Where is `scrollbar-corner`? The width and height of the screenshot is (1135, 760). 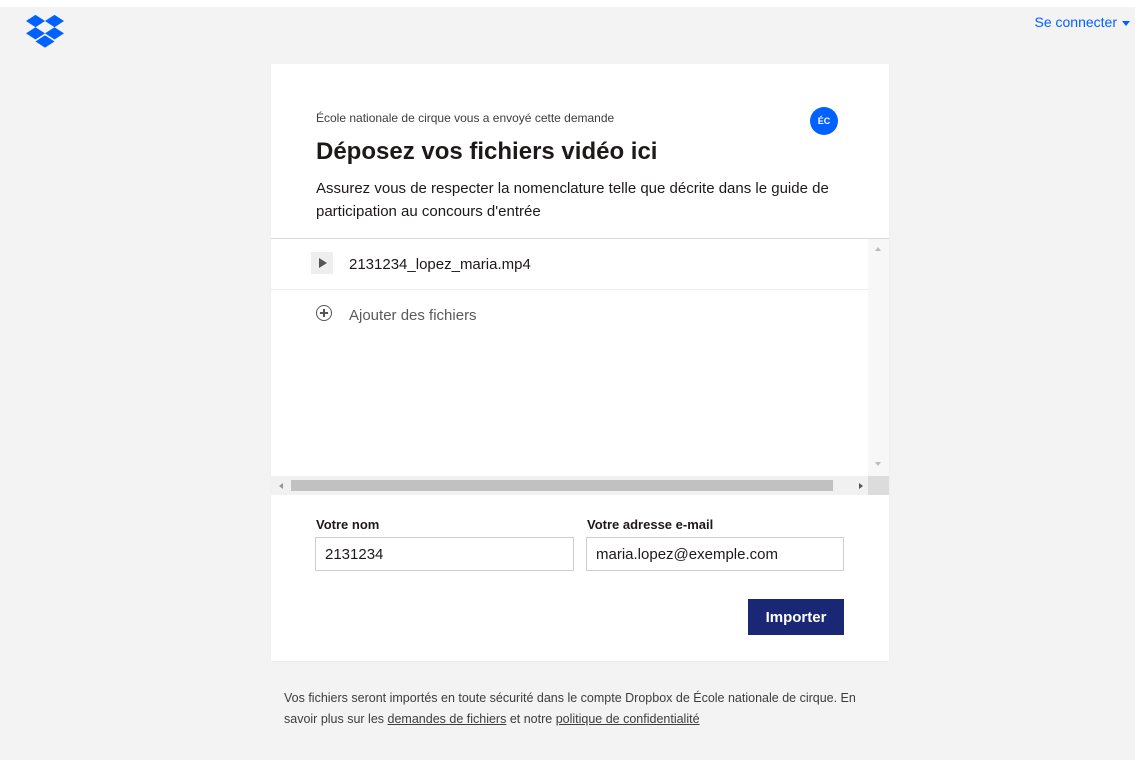 scrollbar-corner is located at coordinates (878, 485).